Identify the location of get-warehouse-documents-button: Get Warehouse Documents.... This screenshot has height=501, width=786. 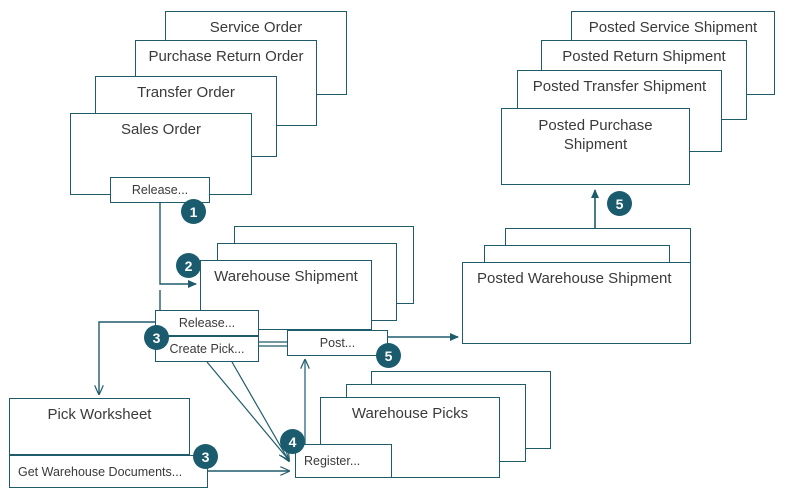
(108, 471).